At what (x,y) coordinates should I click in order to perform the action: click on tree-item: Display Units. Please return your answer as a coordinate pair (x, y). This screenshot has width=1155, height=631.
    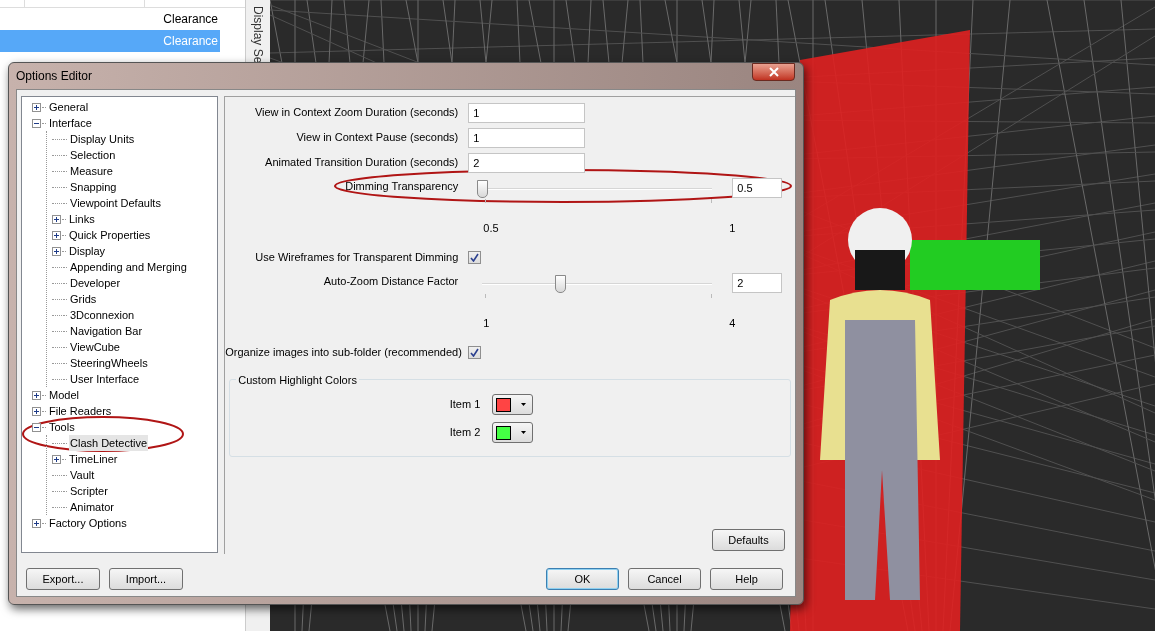
    Looking at the image, I should click on (102, 139).